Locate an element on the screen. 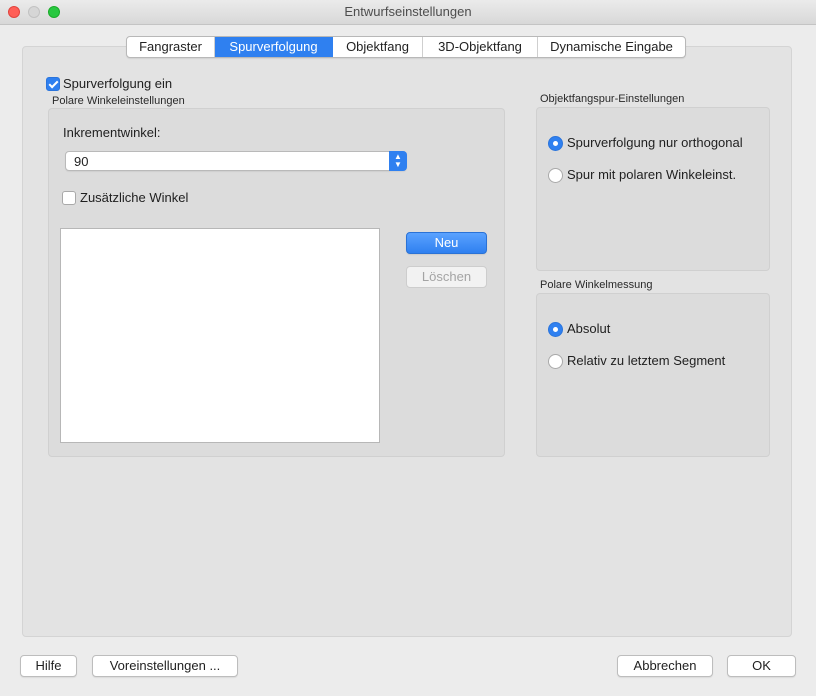 This screenshot has width=816, height=696. tab-fangraster: Fangraster is located at coordinates (171, 47).